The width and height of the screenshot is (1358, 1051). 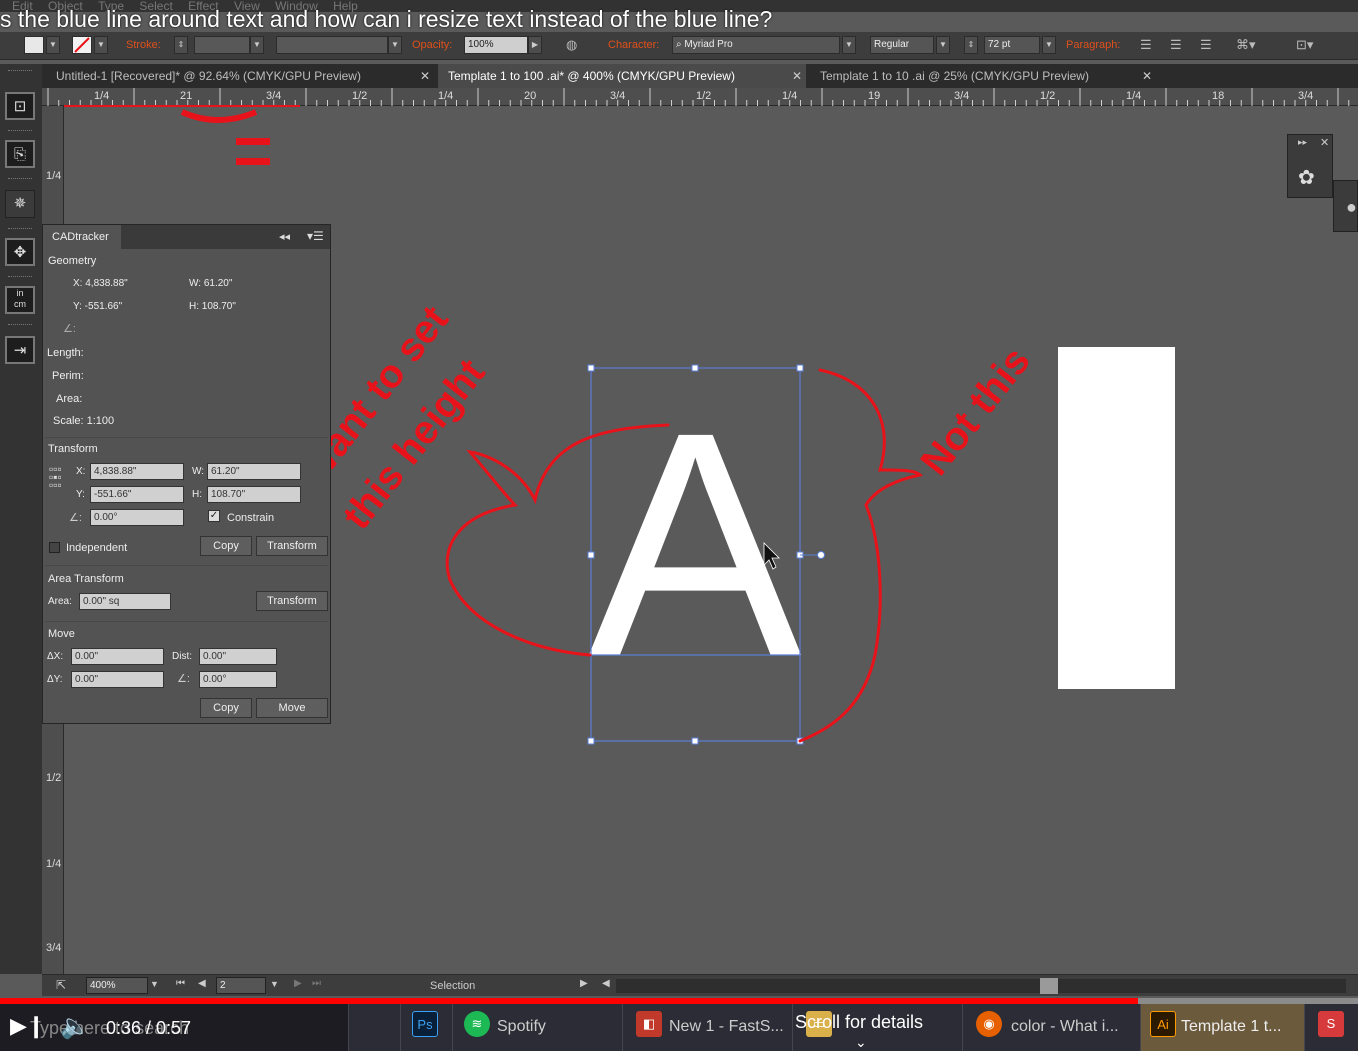 What do you see at coordinates (649, 1024) in the screenshot?
I see `chrome-app-icon: ◧` at bounding box center [649, 1024].